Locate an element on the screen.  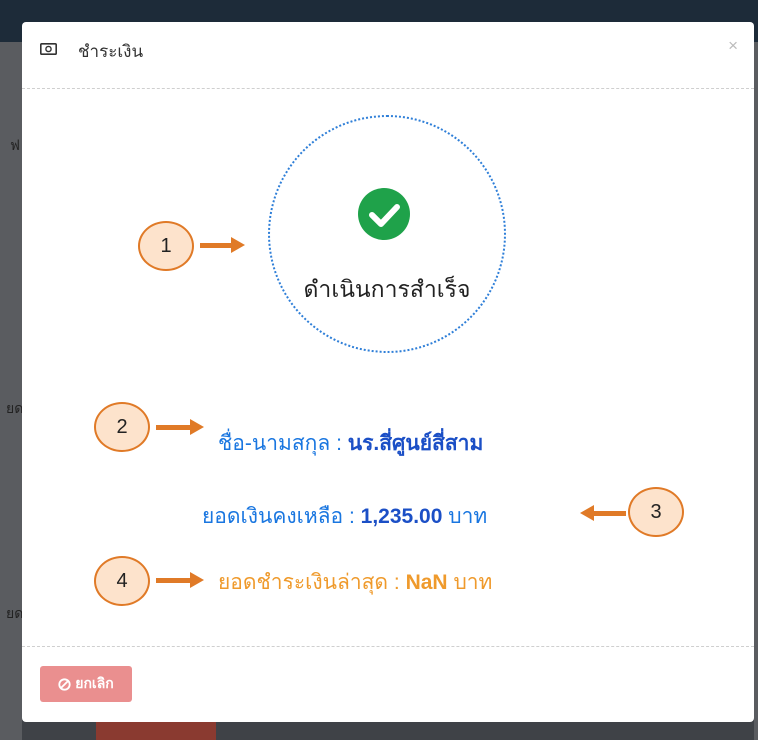
modal-footer: ยกเลิก is located at coordinates (388, 684).